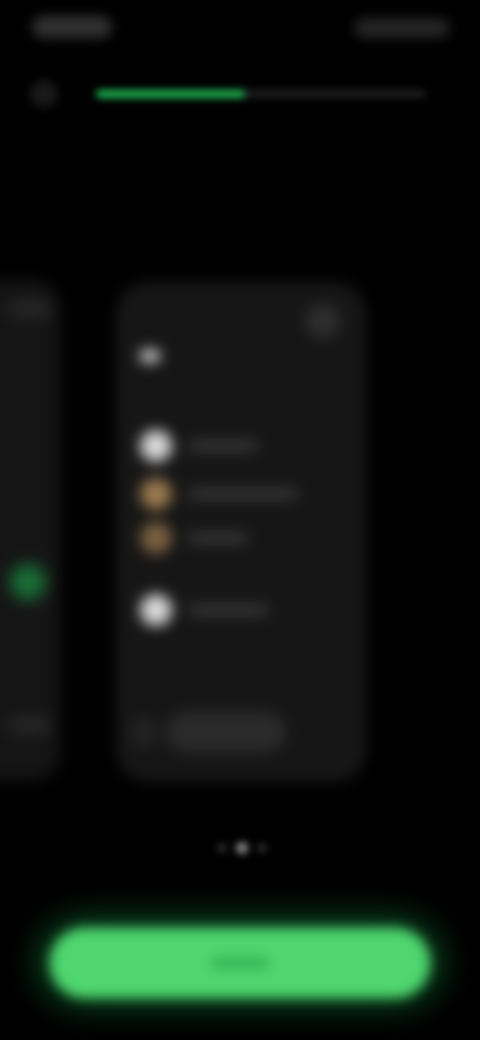 The width and height of the screenshot is (480, 1040). I want to click on status-bar, so click(240, 28).